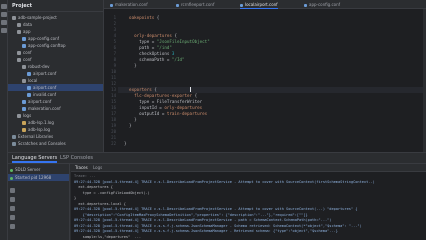 This screenshot has height=240, width=426. What do you see at coordinates (163, 101) in the screenshot?
I see `code-token: type = FileTransferWriter` at bounding box center [163, 101].